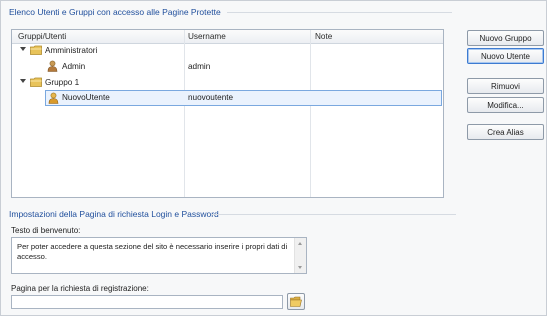 Image resolution: width=547 pixels, height=316 pixels. I want to click on column-header-groups: Gruppi/Utenti, so click(42, 36).